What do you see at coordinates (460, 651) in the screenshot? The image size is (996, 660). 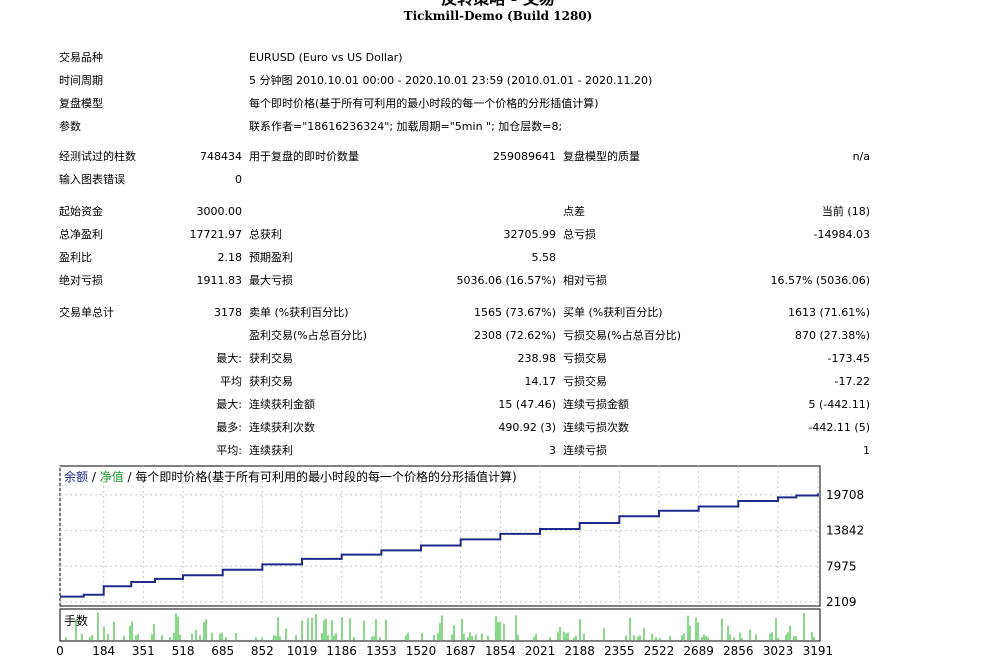 I see `x-tick-label: 1687` at bounding box center [460, 651].